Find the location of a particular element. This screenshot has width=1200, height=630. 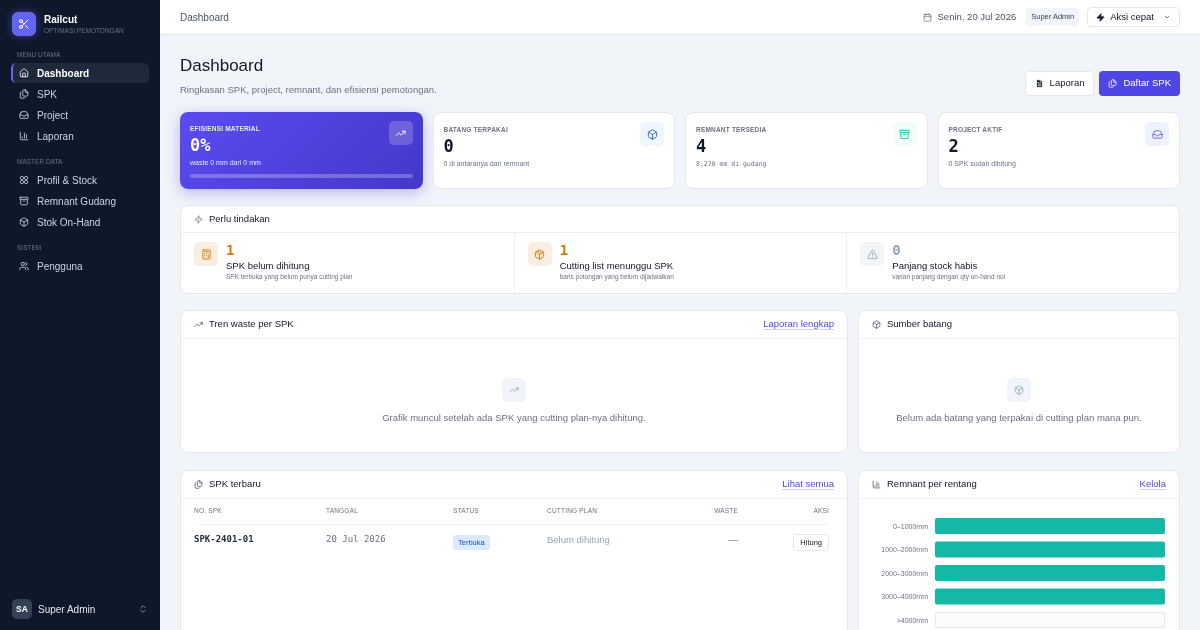

empty-message: Grafik muncul setelah ada SPK yang cutting plan-nya dihitung. is located at coordinates (514, 417).